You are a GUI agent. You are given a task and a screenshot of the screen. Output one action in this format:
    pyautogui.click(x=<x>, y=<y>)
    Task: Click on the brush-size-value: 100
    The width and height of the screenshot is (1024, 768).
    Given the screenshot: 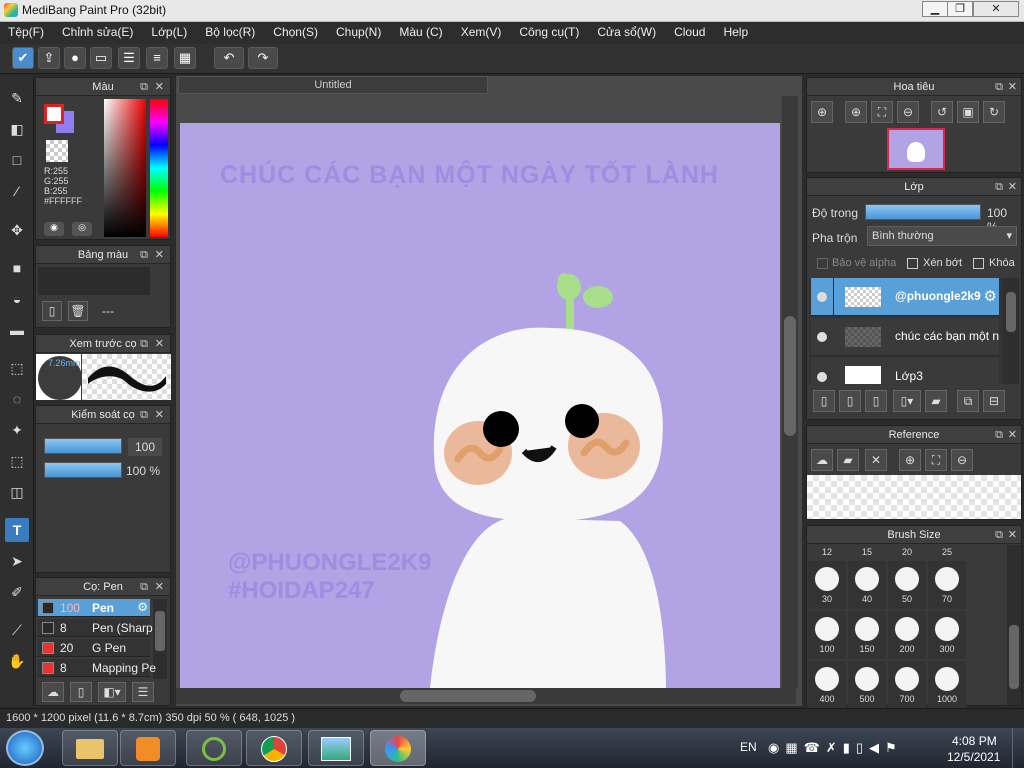 What is the action you would take?
    pyautogui.click(x=145, y=447)
    